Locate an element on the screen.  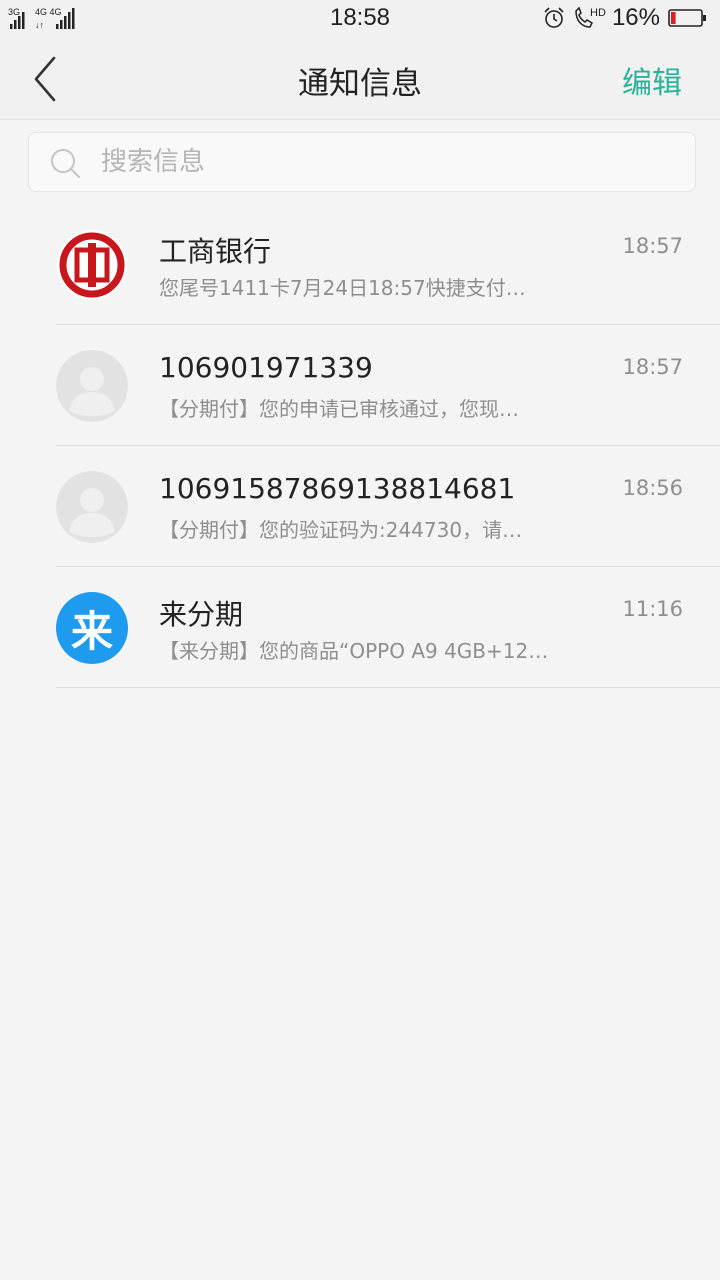
hd-call-icon: HD is located at coordinates (590, 17).